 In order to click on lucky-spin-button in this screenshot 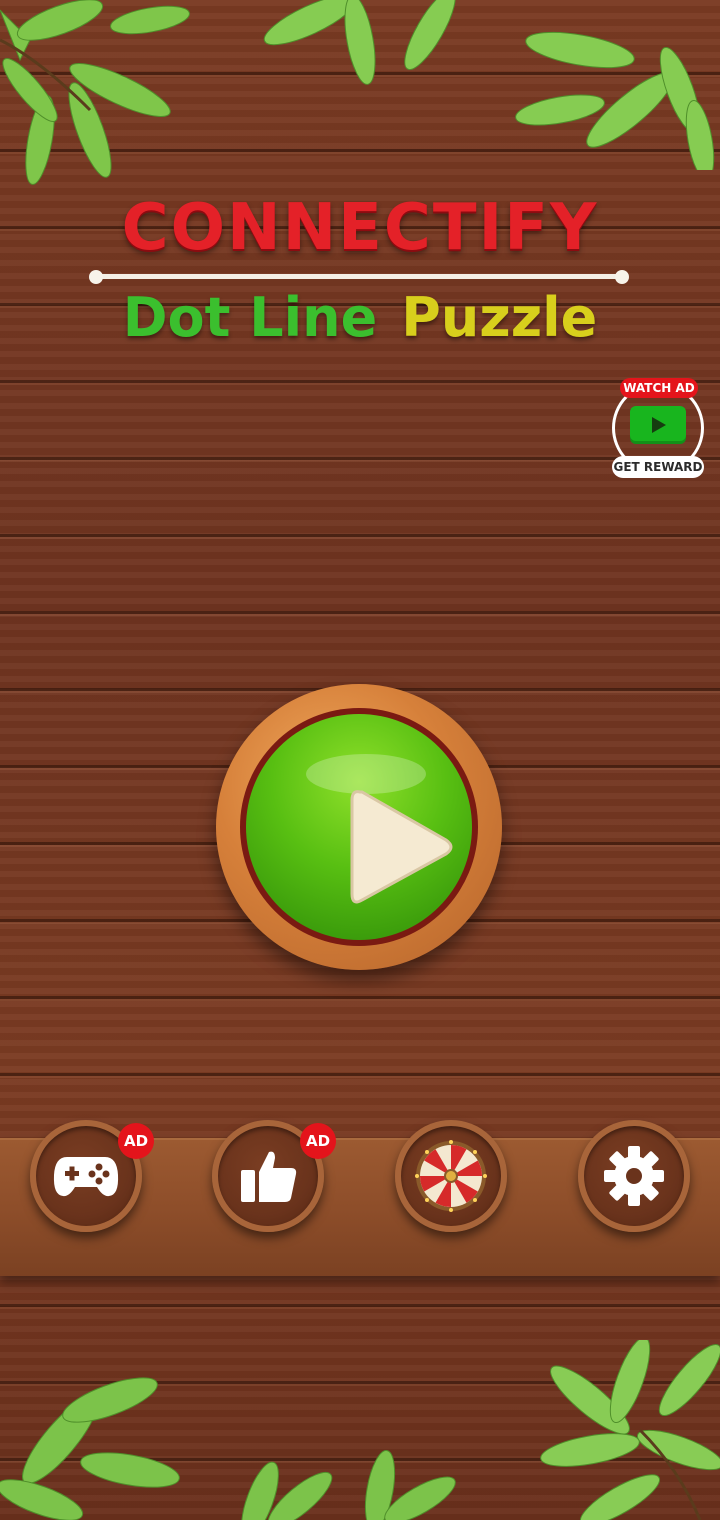, I will do `click(451, 1176)`.